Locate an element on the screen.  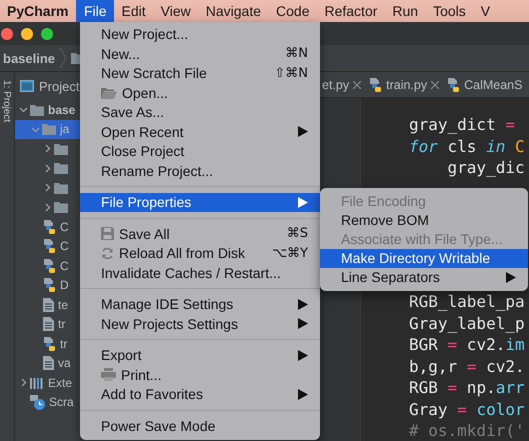
code-line: # os.mkdir(' is located at coordinates (467, 430).